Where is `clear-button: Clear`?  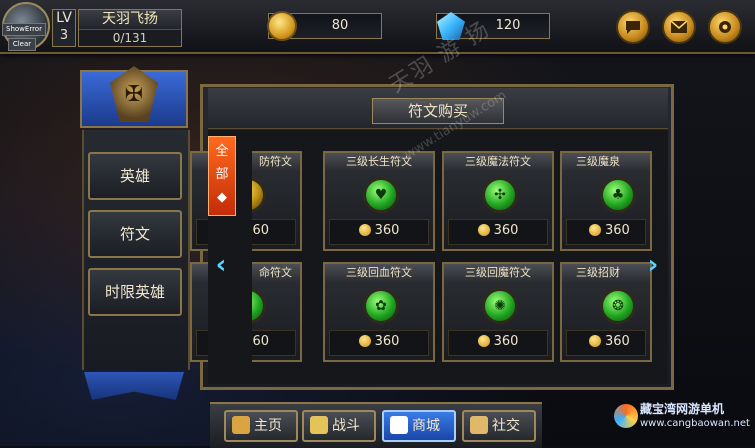
clear-button: Clear is located at coordinates (22, 44).